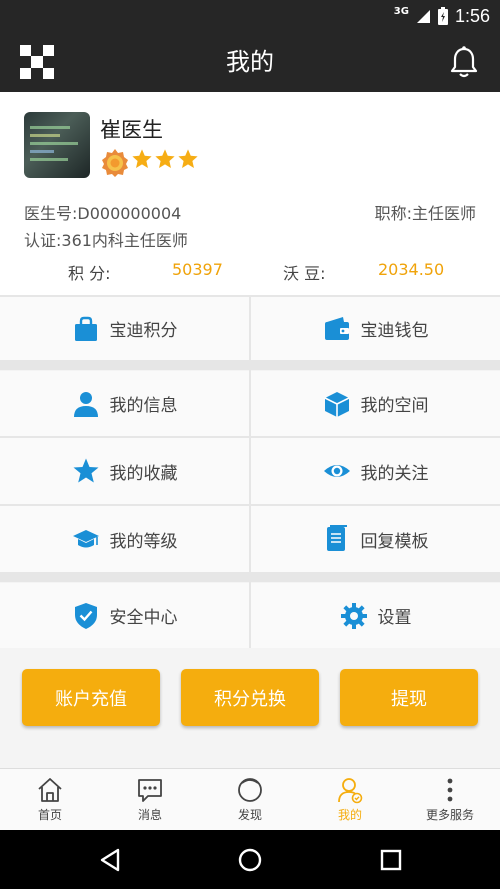 Image resolution: width=500 pixels, height=889 pixels. I want to click on recents-icon, so click(391, 860).